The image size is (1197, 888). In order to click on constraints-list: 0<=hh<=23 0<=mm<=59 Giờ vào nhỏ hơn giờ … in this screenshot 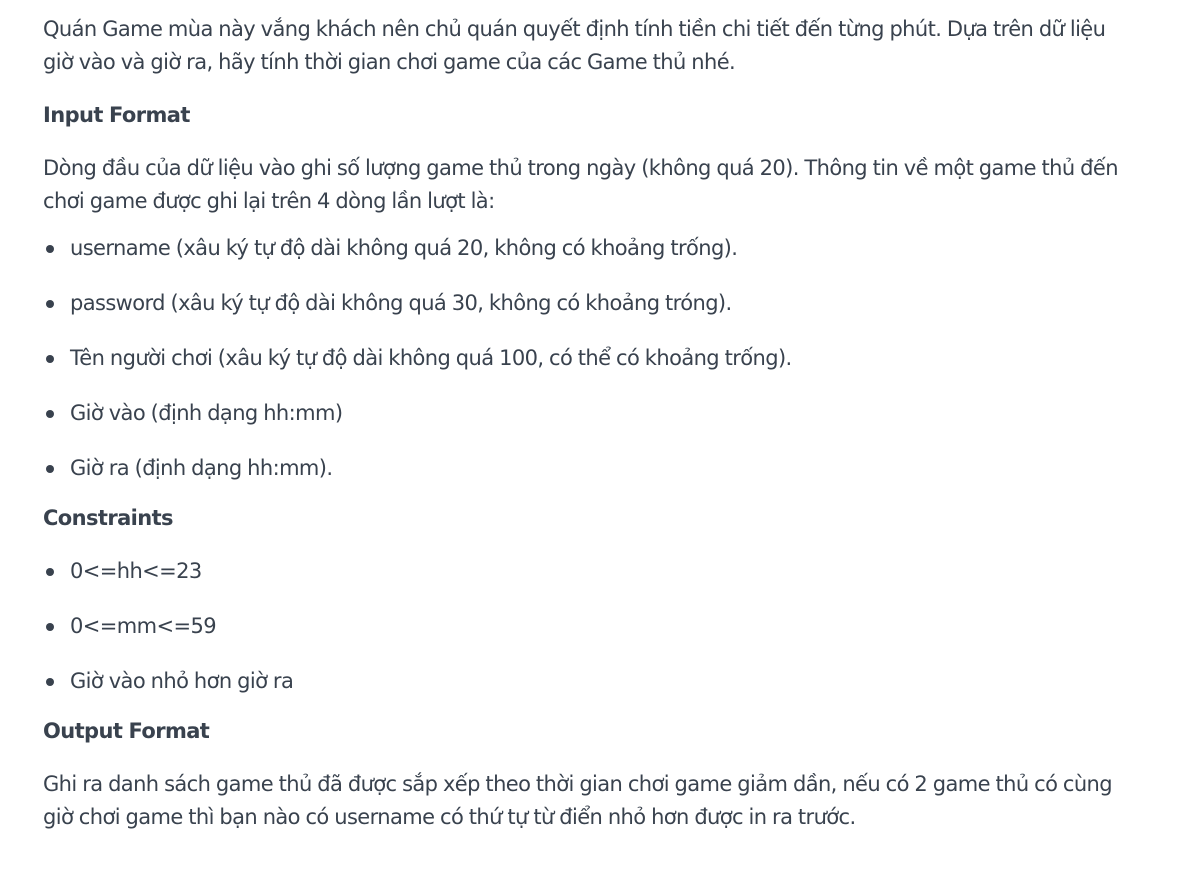, I will do `click(581, 626)`.